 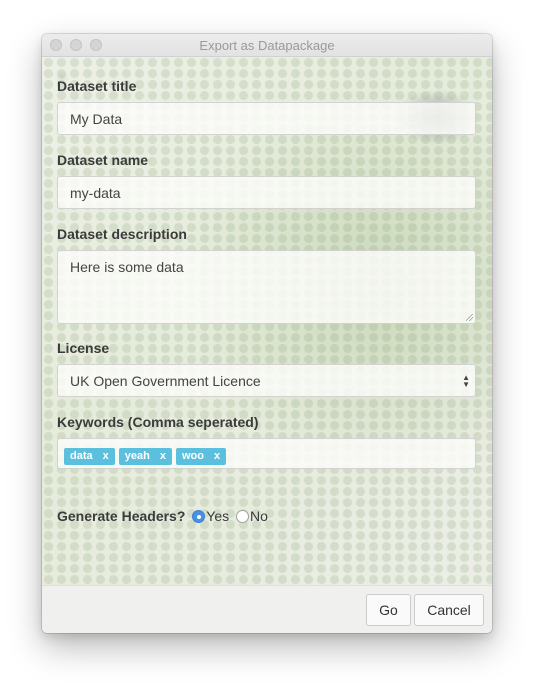 I want to click on keywords-label: Keywords (Comma seperated), so click(x=158, y=422).